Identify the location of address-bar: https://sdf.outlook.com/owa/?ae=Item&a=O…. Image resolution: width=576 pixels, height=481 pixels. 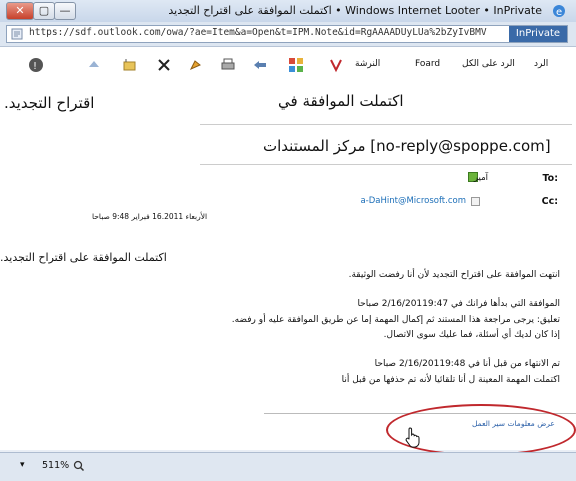
(288, 34).